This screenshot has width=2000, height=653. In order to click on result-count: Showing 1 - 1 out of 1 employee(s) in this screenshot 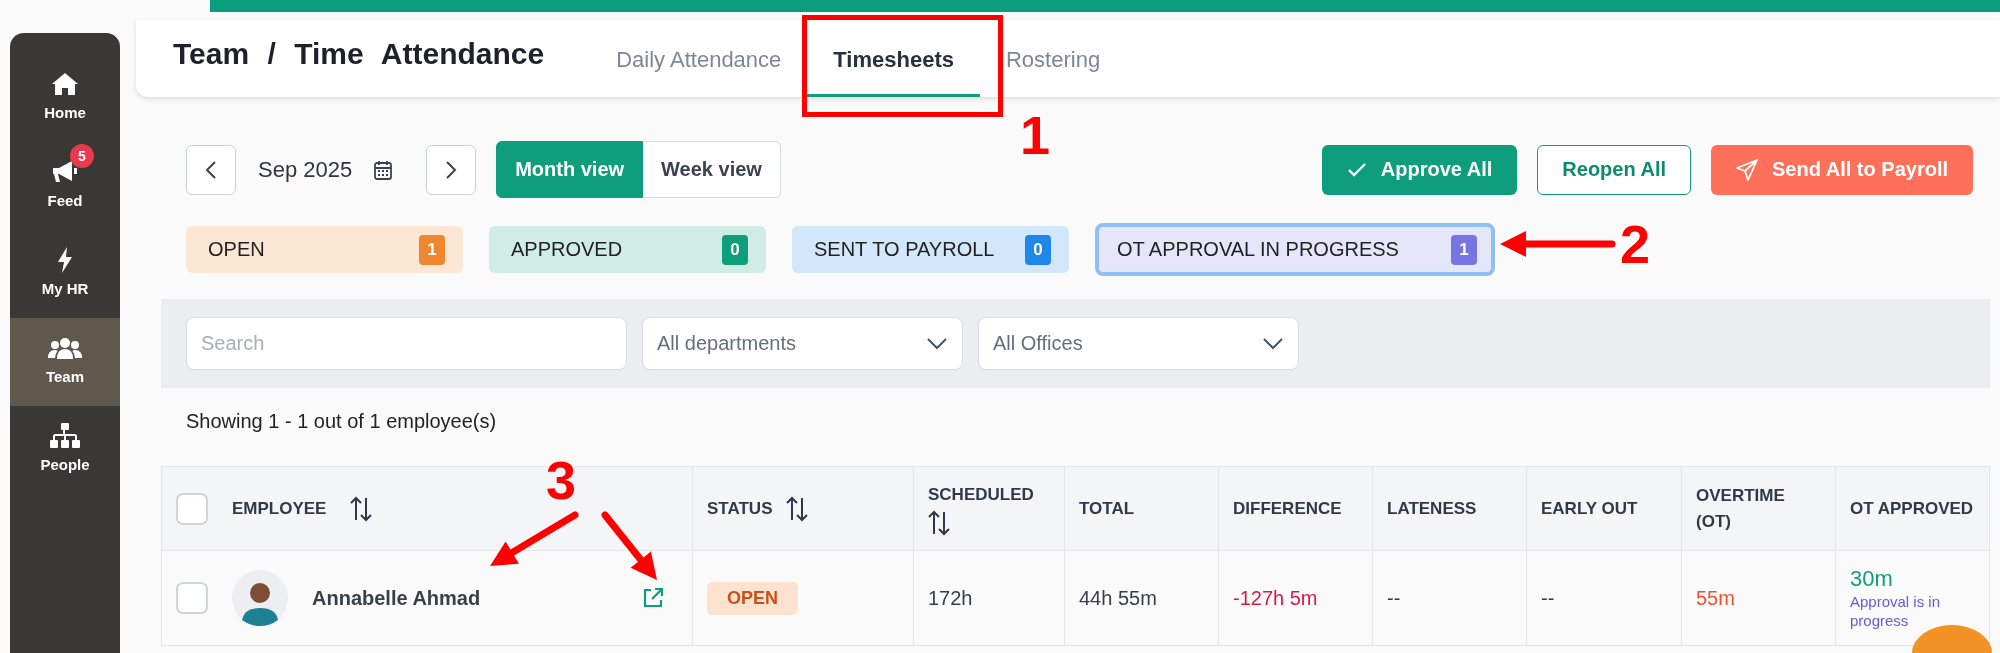, I will do `click(341, 421)`.